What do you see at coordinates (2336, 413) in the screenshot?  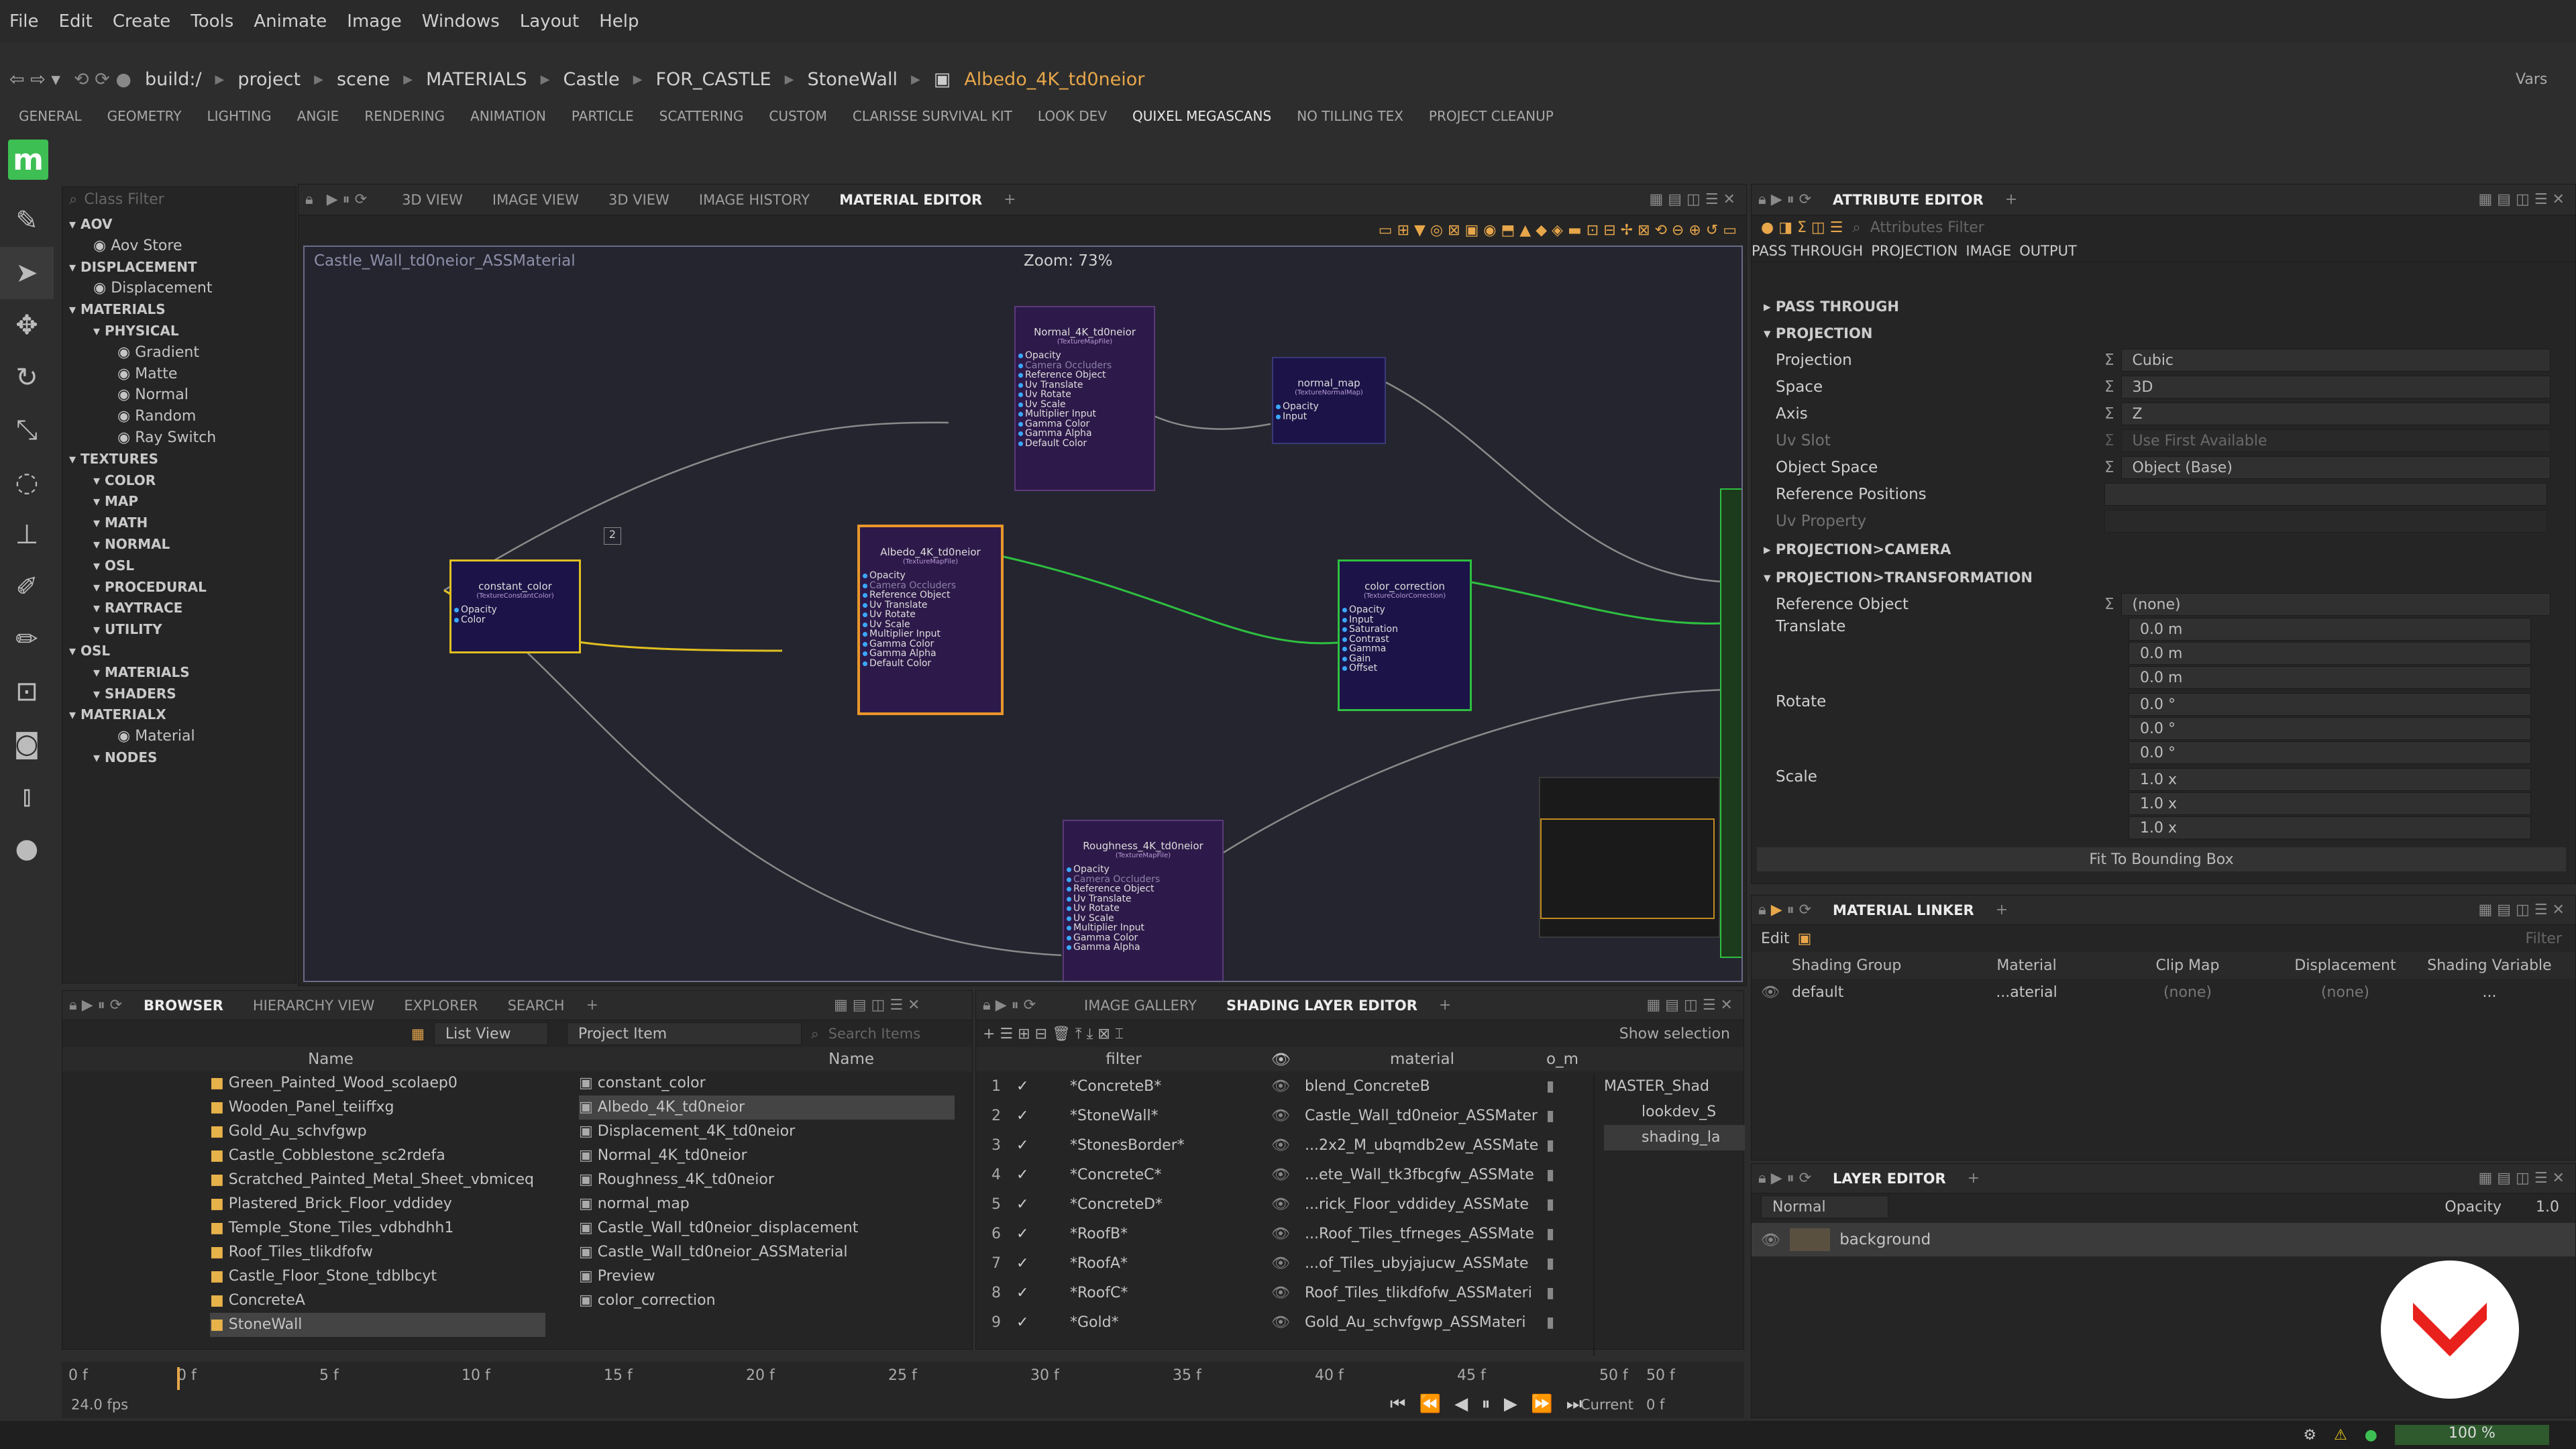 I see `axis-dropdown: Z` at bounding box center [2336, 413].